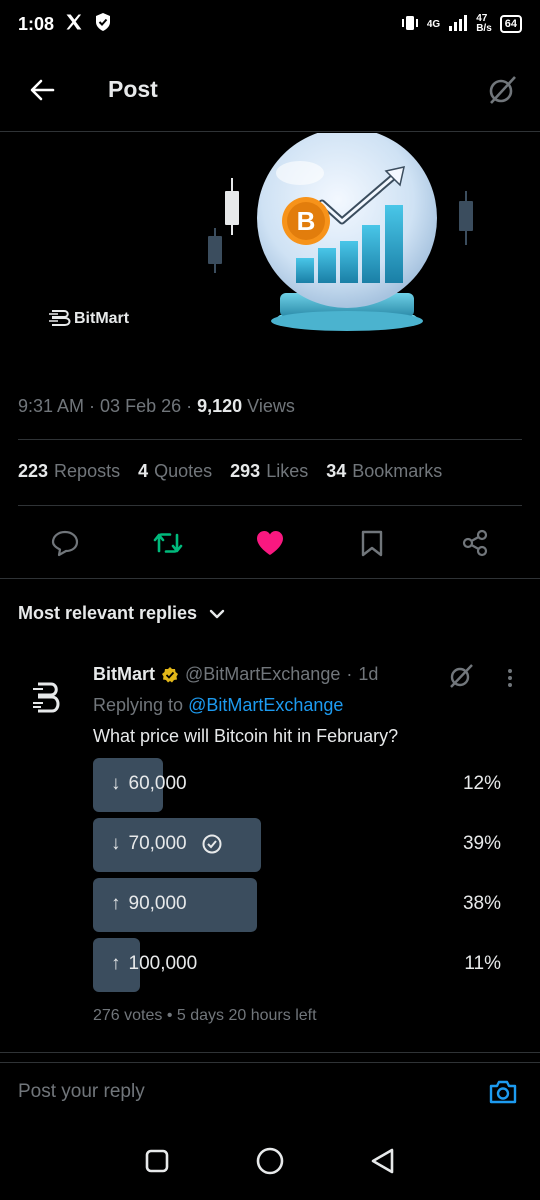  I want to click on author-name: BitMart, so click(124, 674).